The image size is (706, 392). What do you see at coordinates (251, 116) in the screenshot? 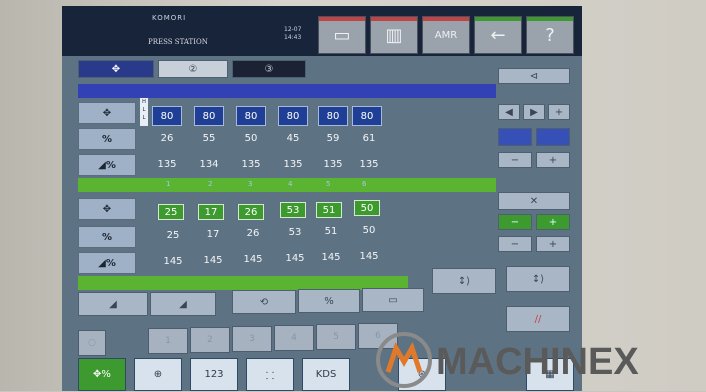
I see `section1-value-3: 80` at bounding box center [251, 116].